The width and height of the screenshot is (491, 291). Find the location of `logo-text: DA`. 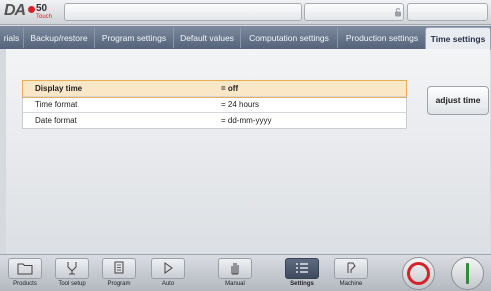

logo-text: DA is located at coordinates (15, 10).